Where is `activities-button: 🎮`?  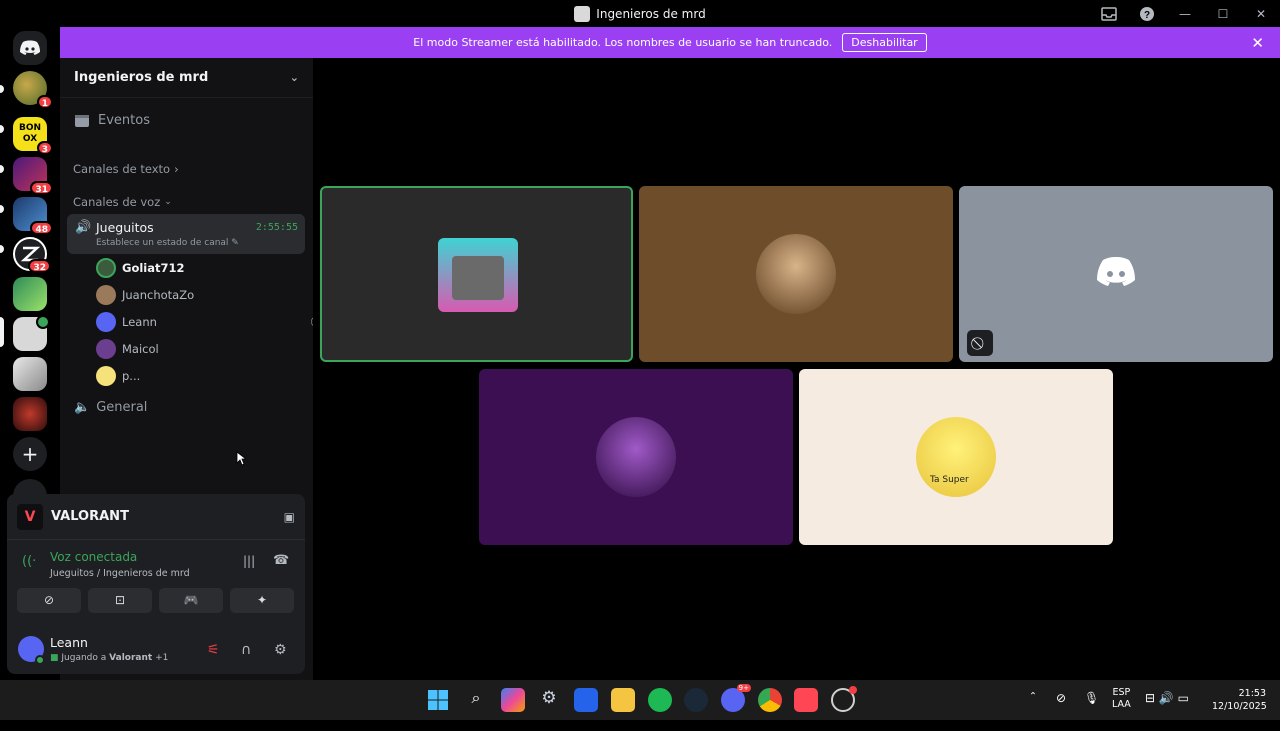 activities-button: 🎮 is located at coordinates (191, 600).